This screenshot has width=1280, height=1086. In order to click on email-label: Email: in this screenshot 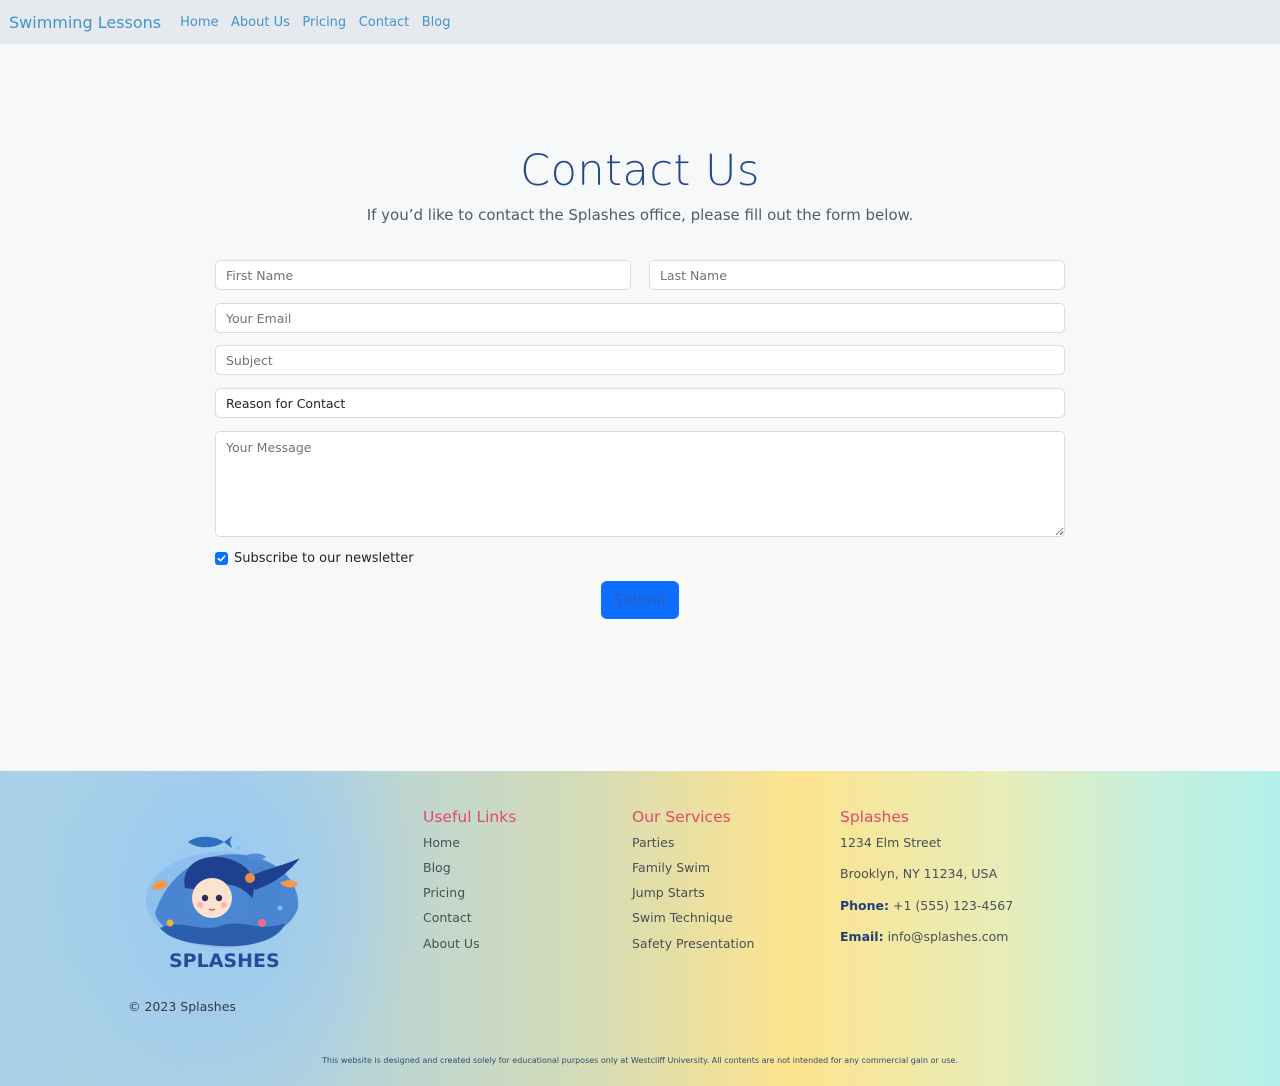, I will do `click(862, 936)`.